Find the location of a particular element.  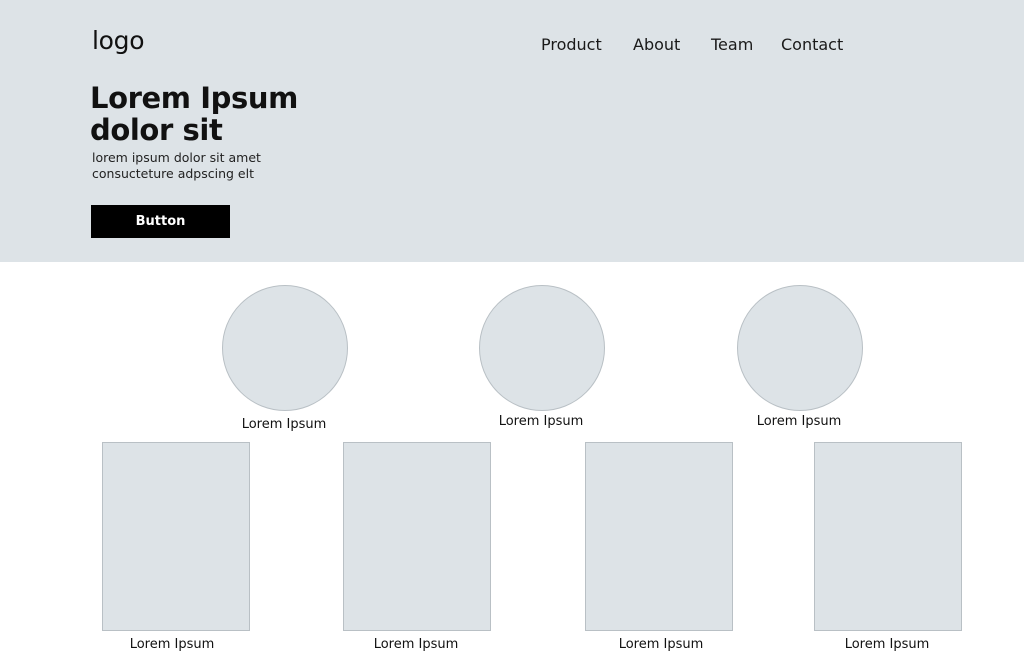

logo: logo is located at coordinates (118, 41).